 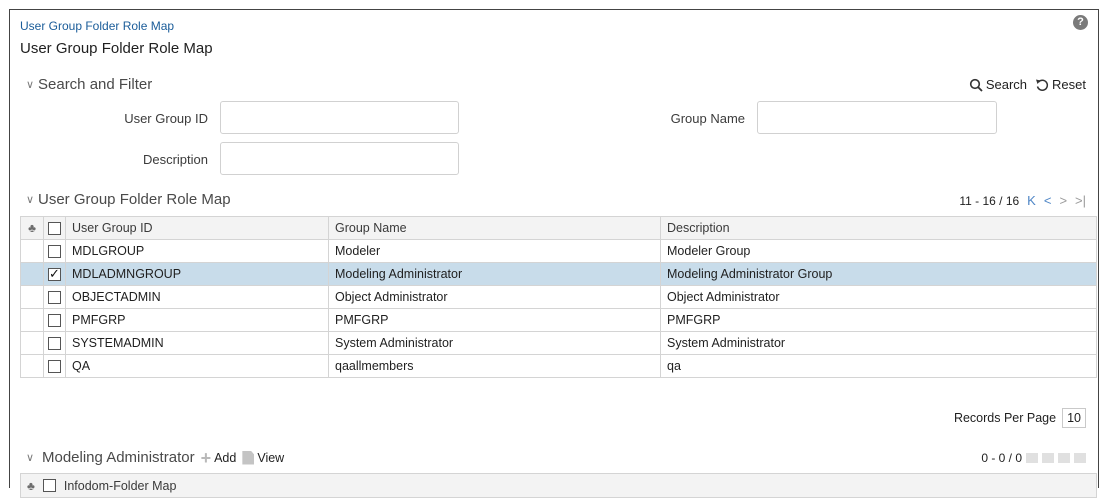 What do you see at coordinates (197, 251) in the screenshot?
I see `cell-user-group-id: MDLGROUP` at bounding box center [197, 251].